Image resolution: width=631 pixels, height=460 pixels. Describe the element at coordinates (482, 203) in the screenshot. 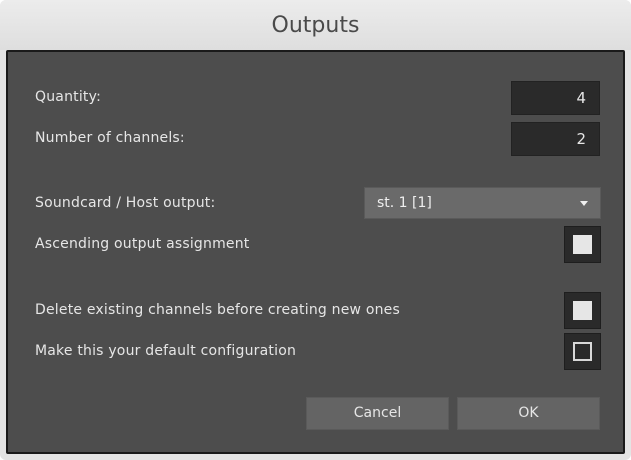

I see `soundcard-dropdown: st. 1 [1]` at that location.